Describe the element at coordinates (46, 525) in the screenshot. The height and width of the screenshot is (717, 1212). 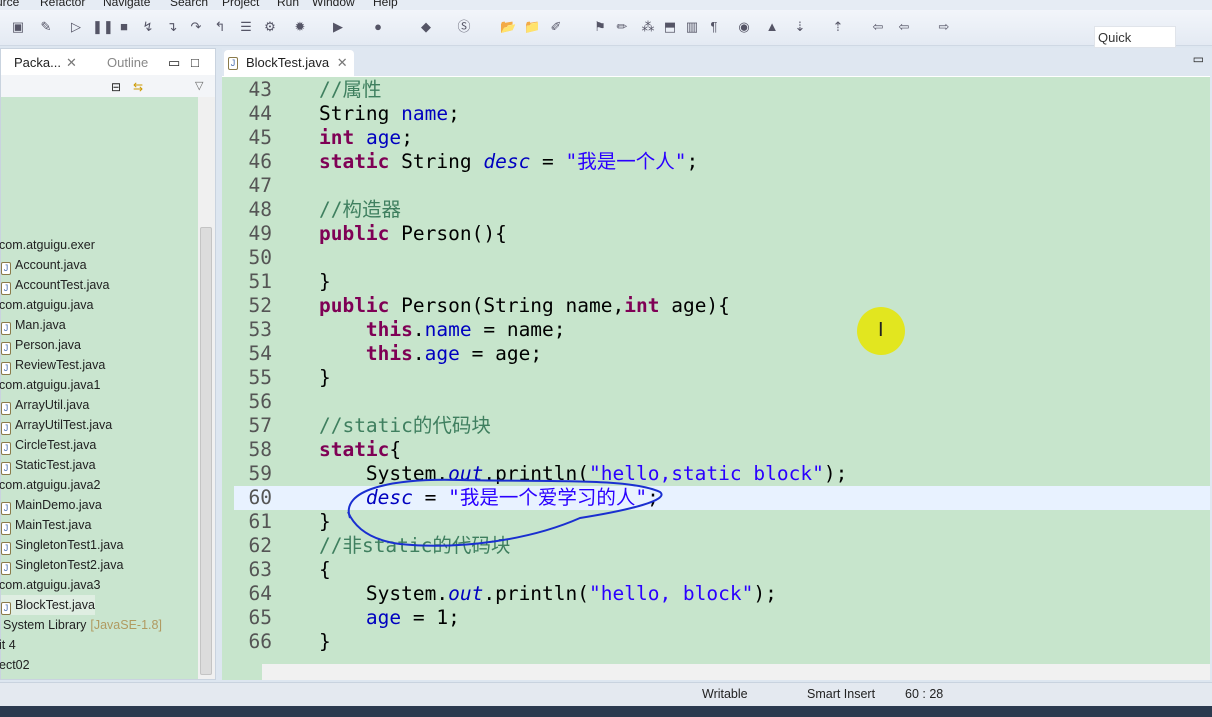
I see `tree-item: J MainTest.java` at that location.